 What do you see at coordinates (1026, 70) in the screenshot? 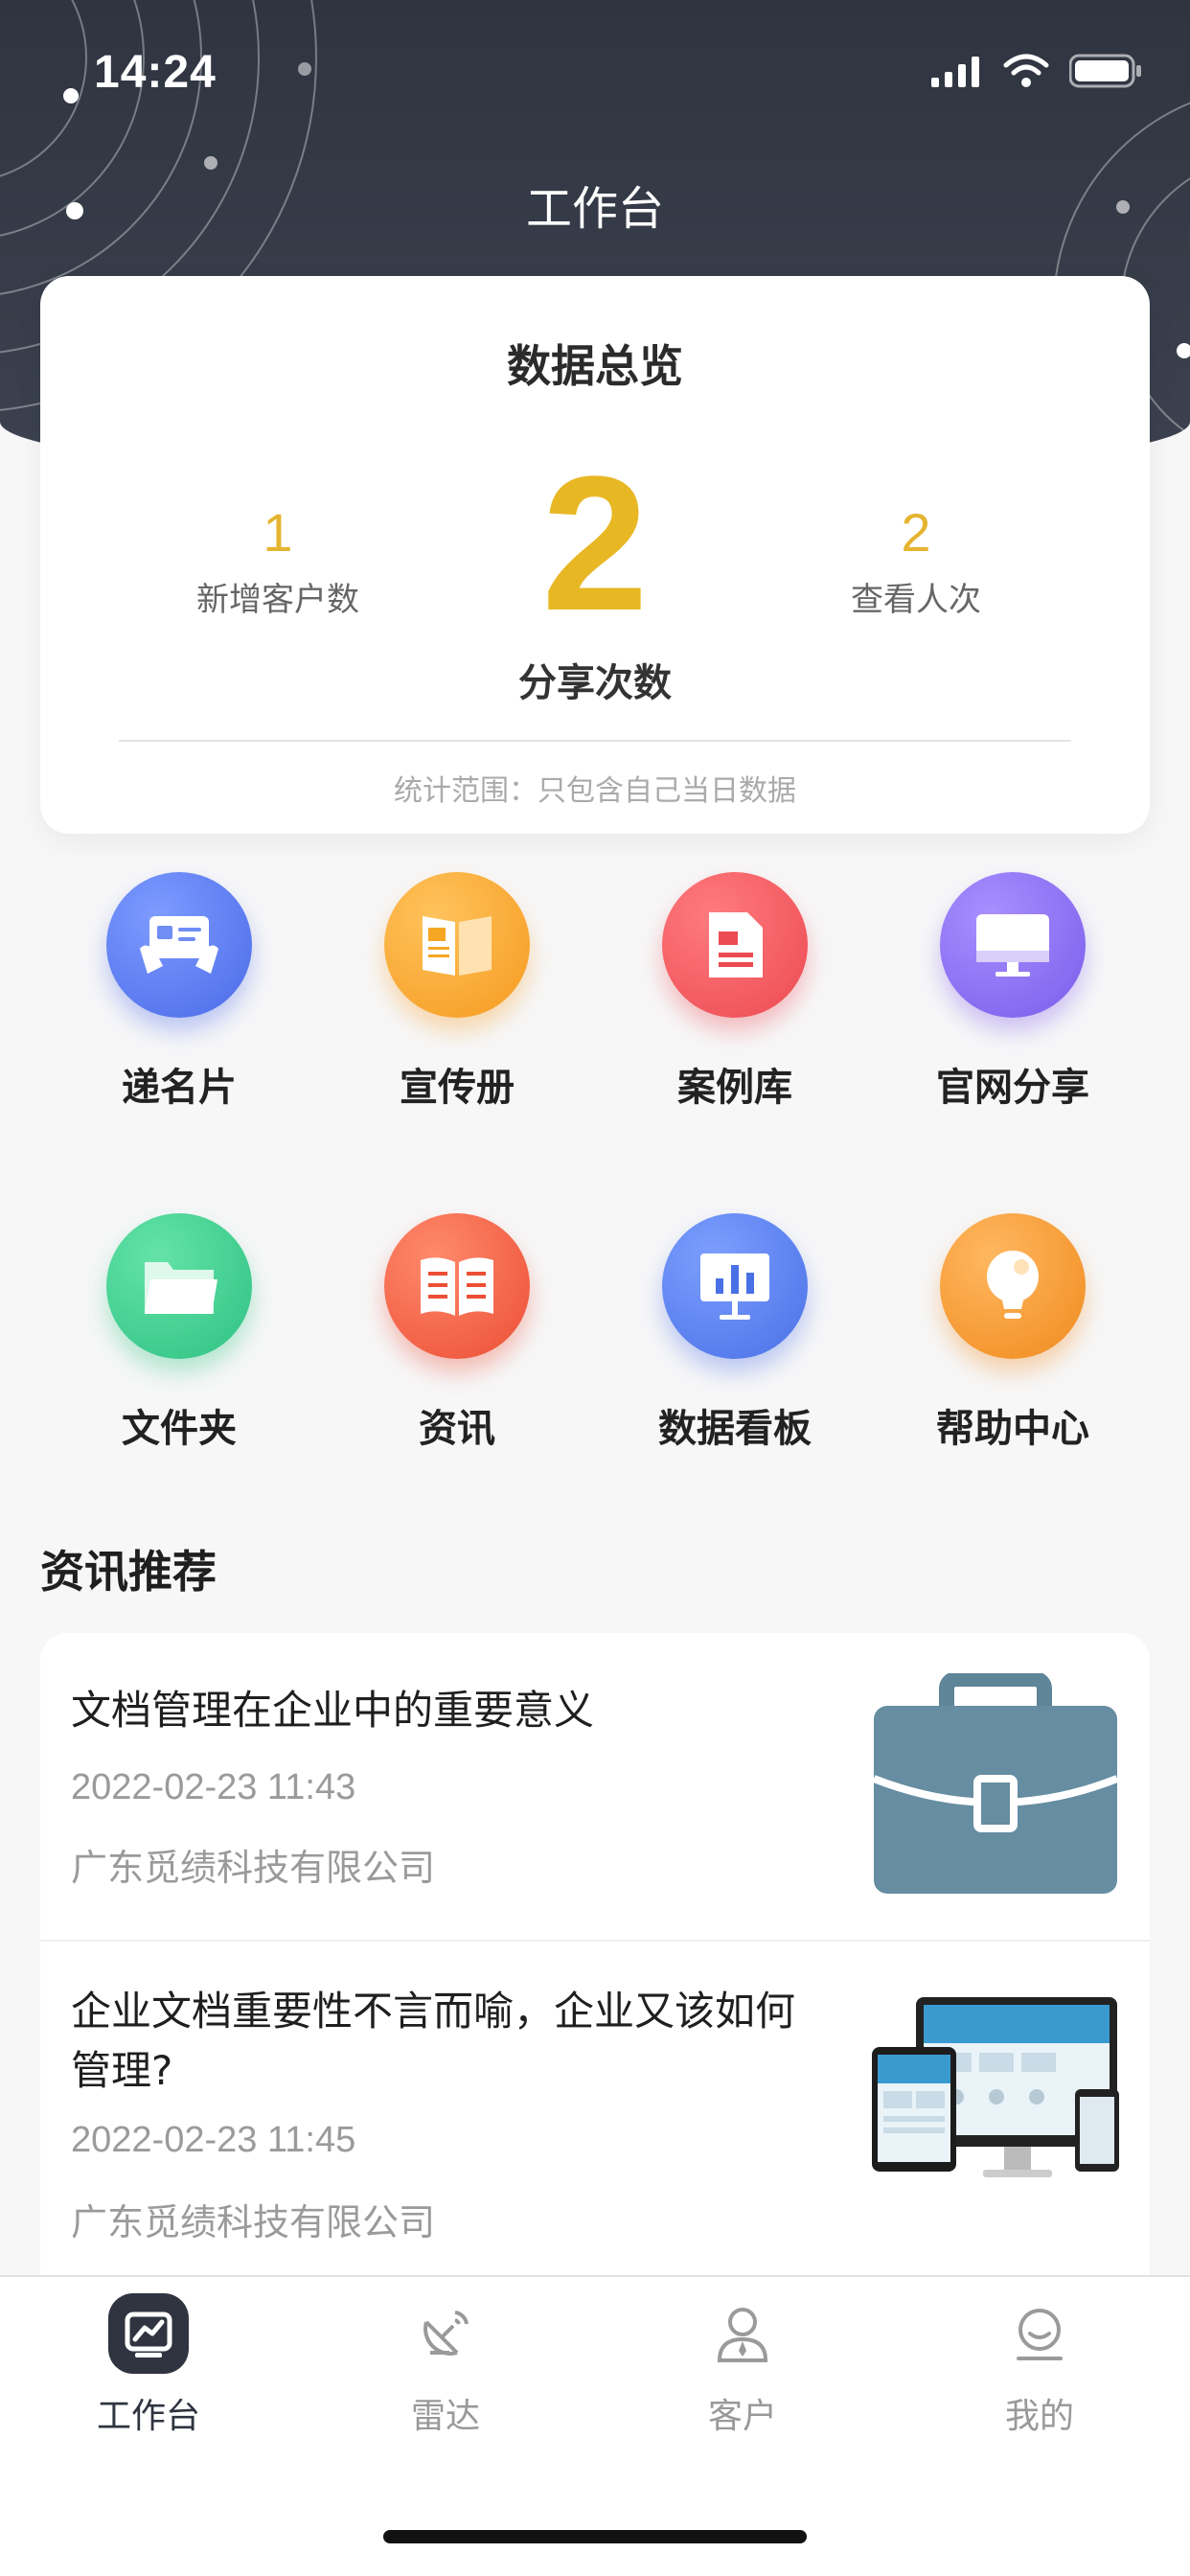
I see `wifi-icon` at bounding box center [1026, 70].